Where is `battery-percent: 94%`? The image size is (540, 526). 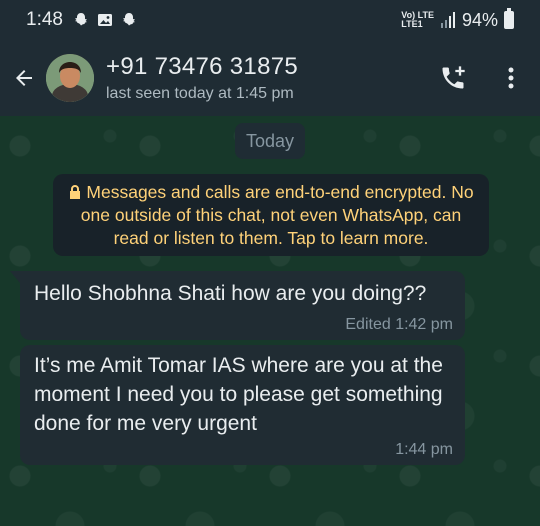
battery-percent: 94% is located at coordinates (479, 19).